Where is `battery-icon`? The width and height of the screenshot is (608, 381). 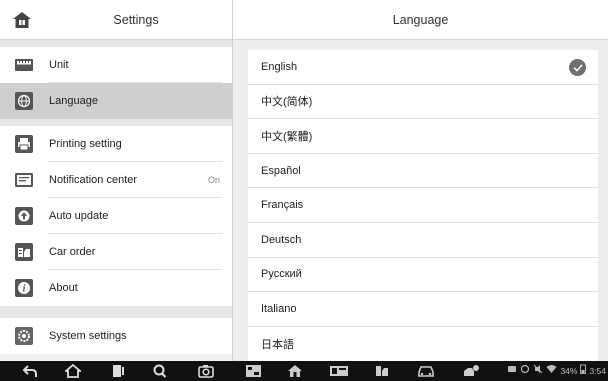
battery-icon is located at coordinates (583, 371).